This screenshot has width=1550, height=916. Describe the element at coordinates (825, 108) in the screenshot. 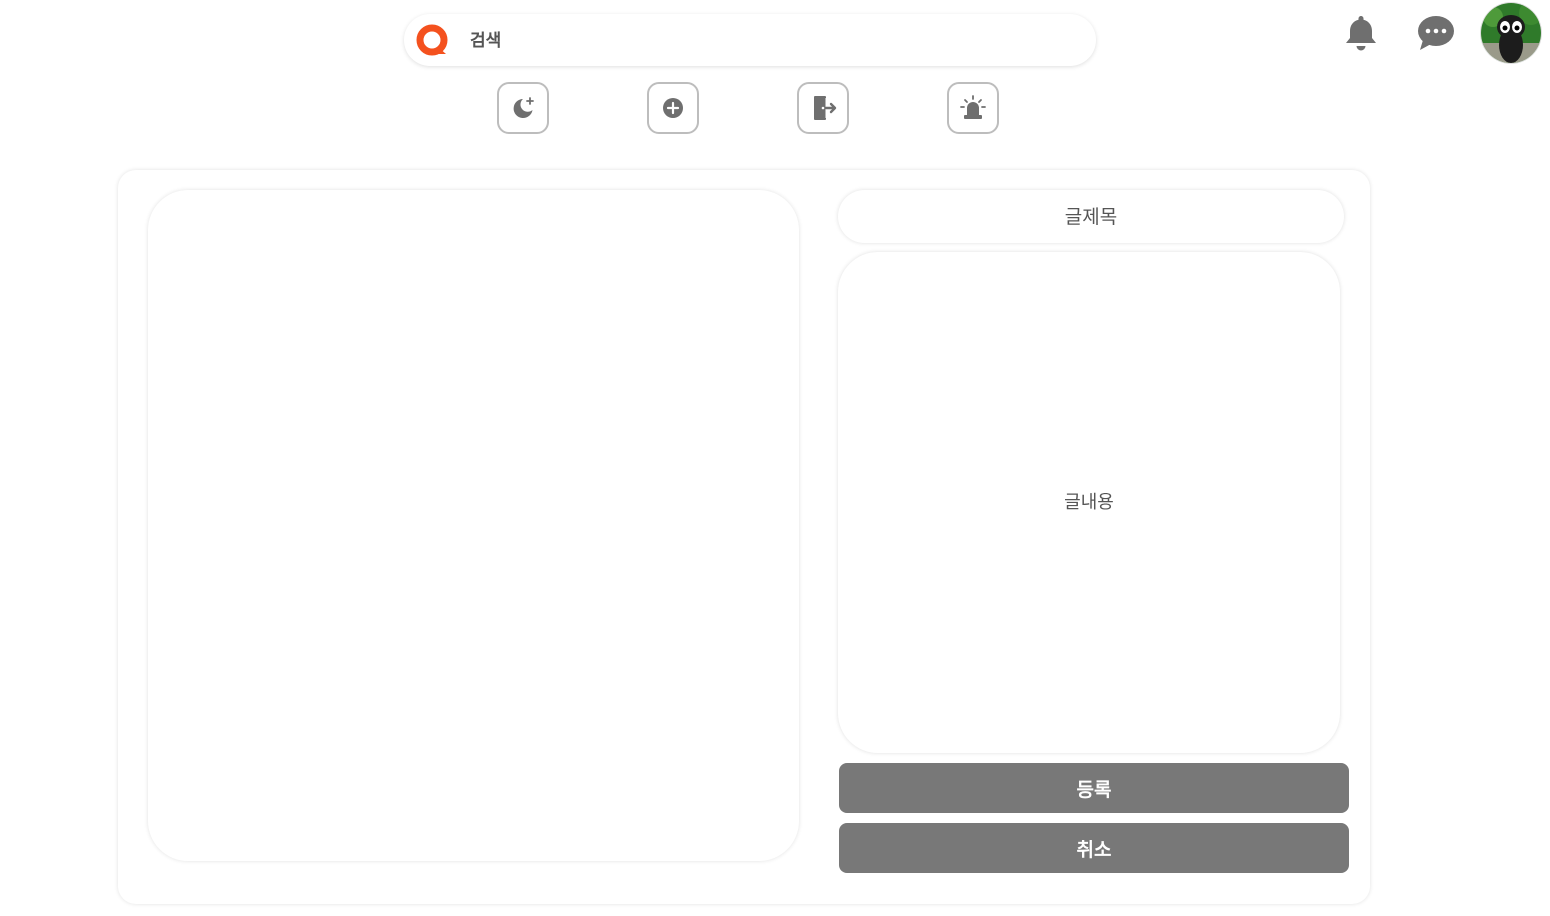

I see `logout-door-icon` at that location.